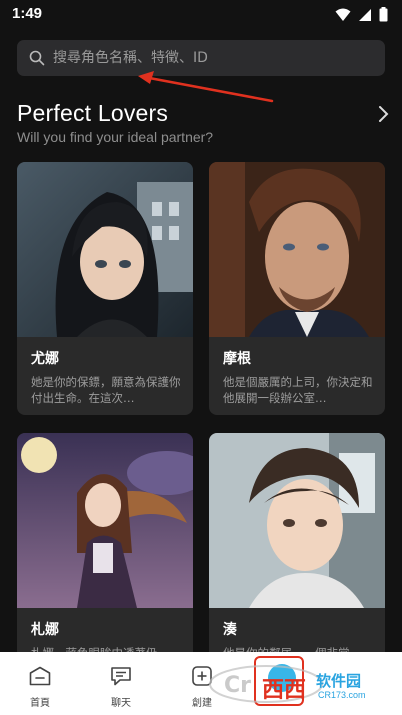  I want to click on section-subtitle: Will you find your ideal partner?, so click(115, 137).